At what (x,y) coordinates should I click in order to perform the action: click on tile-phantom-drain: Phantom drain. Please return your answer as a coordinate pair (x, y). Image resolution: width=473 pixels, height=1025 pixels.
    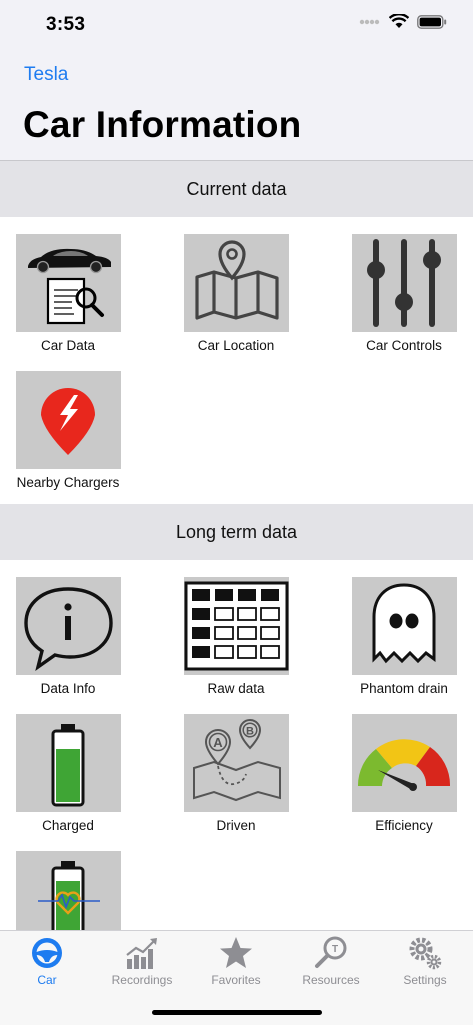
    Looking at the image, I should click on (403, 636).